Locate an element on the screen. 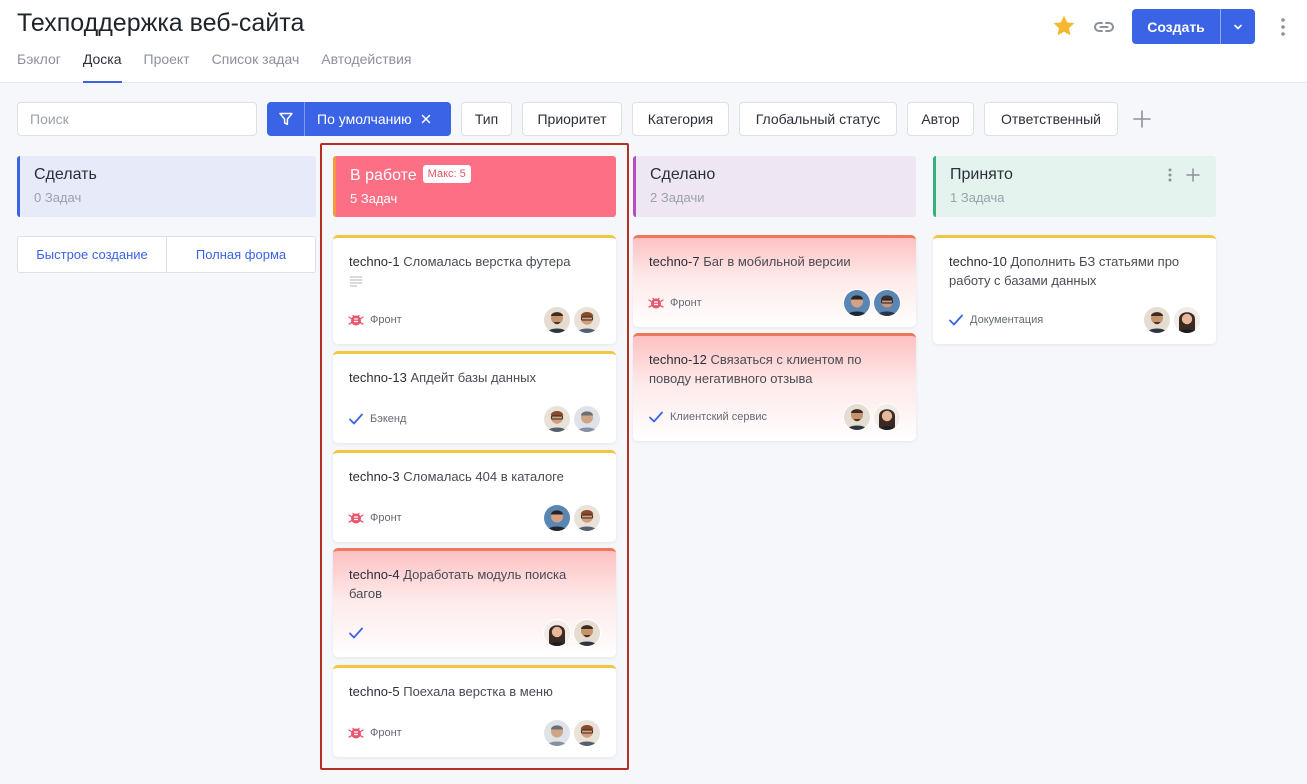  task-card: techno-4 Доработать модуль поиска багов is located at coordinates (474, 602).